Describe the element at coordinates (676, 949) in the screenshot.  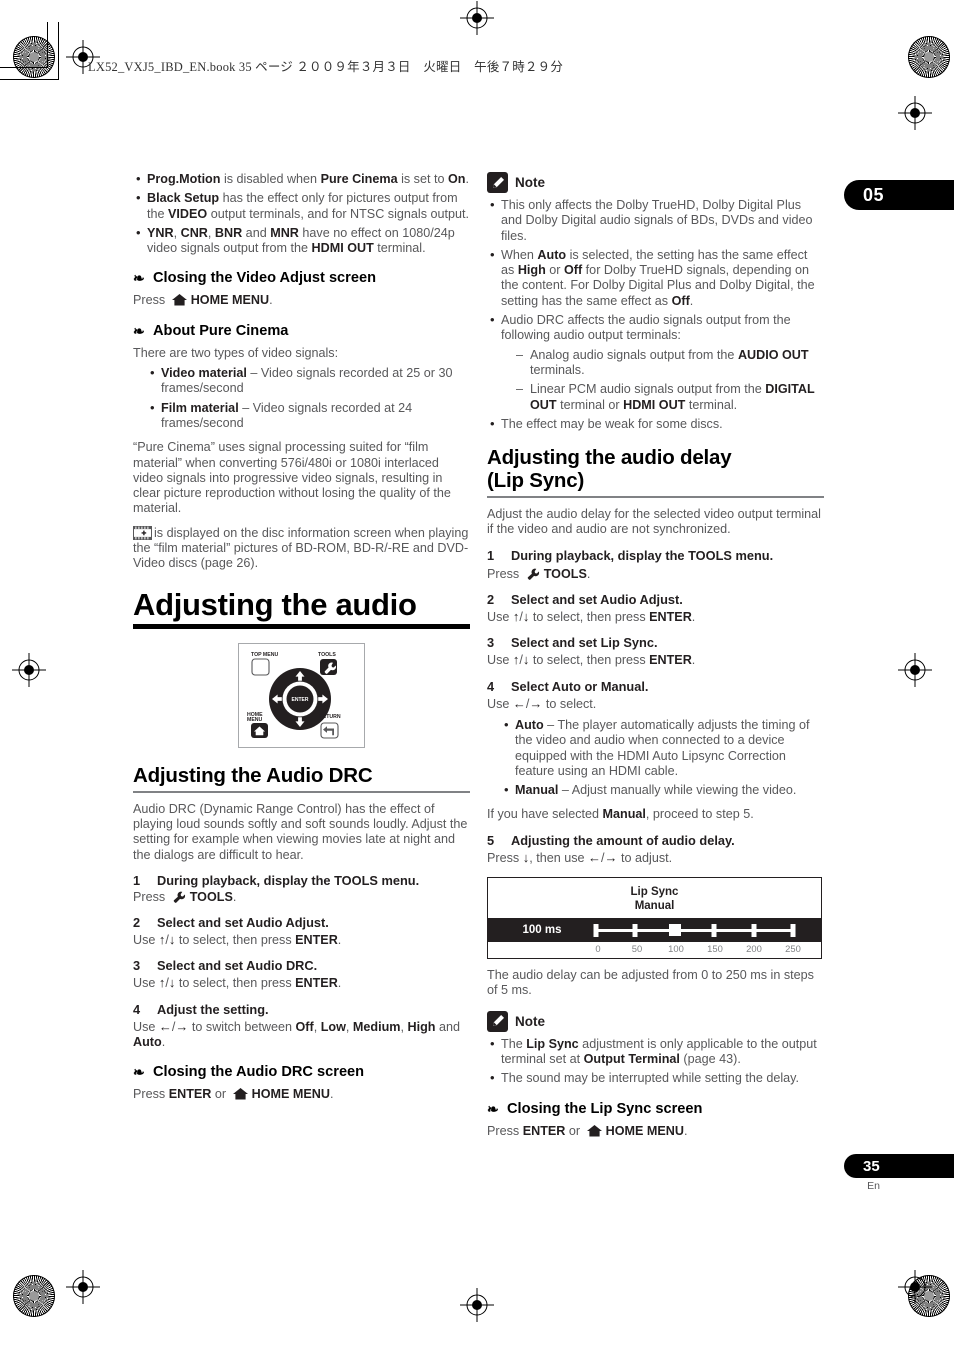
I see `osd-scale-label: 100` at that location.